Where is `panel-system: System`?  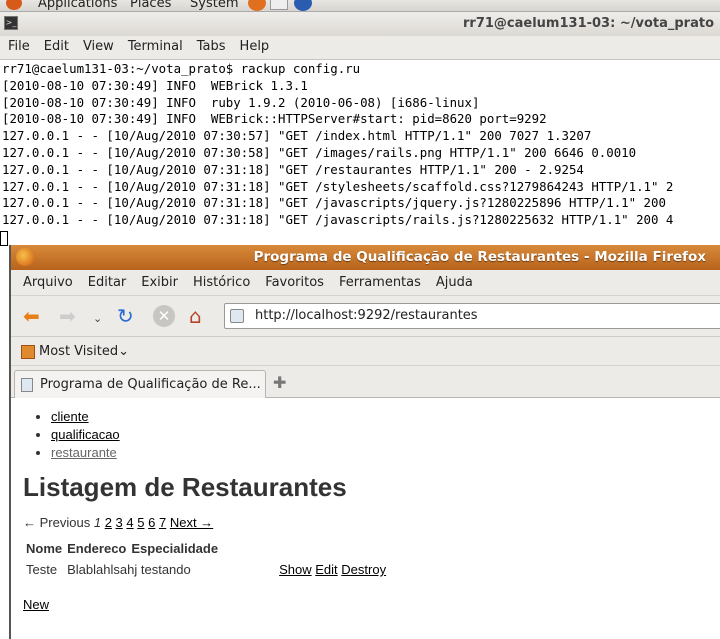
panel-system: System is located at coordinates (214, 5).